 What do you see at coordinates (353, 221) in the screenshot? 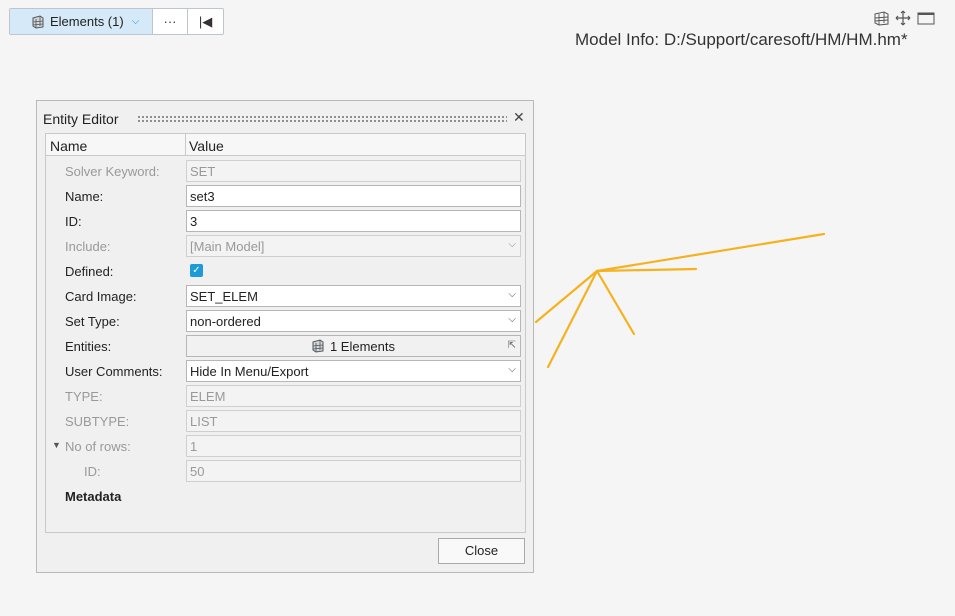
I see `id-input: 3` at bounding box center [353, 221].